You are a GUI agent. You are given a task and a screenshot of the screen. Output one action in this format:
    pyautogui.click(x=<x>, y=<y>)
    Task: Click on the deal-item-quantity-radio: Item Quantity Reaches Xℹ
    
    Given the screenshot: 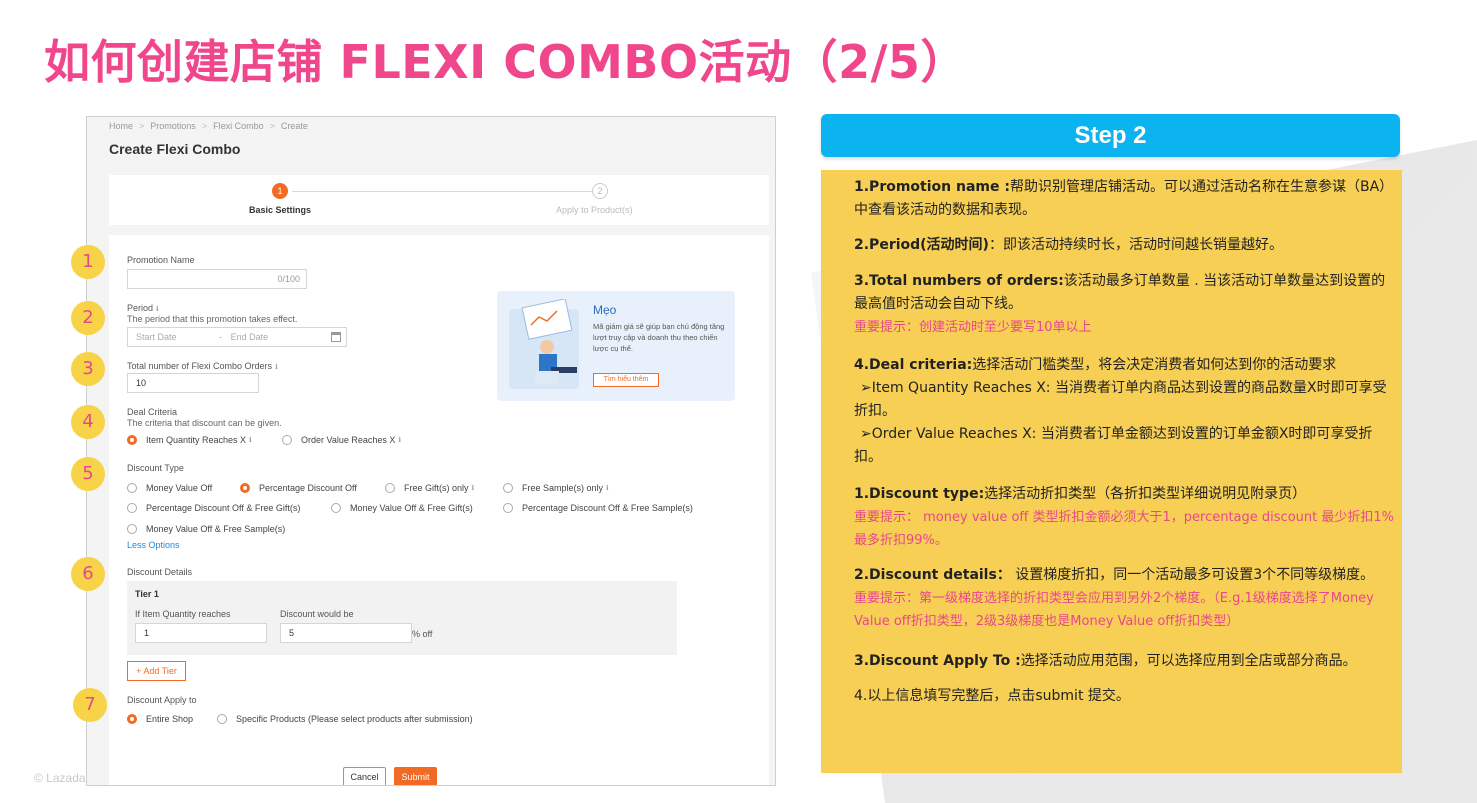 What is the action you would take?
    pyautogui.click(x=189, y=440)
    